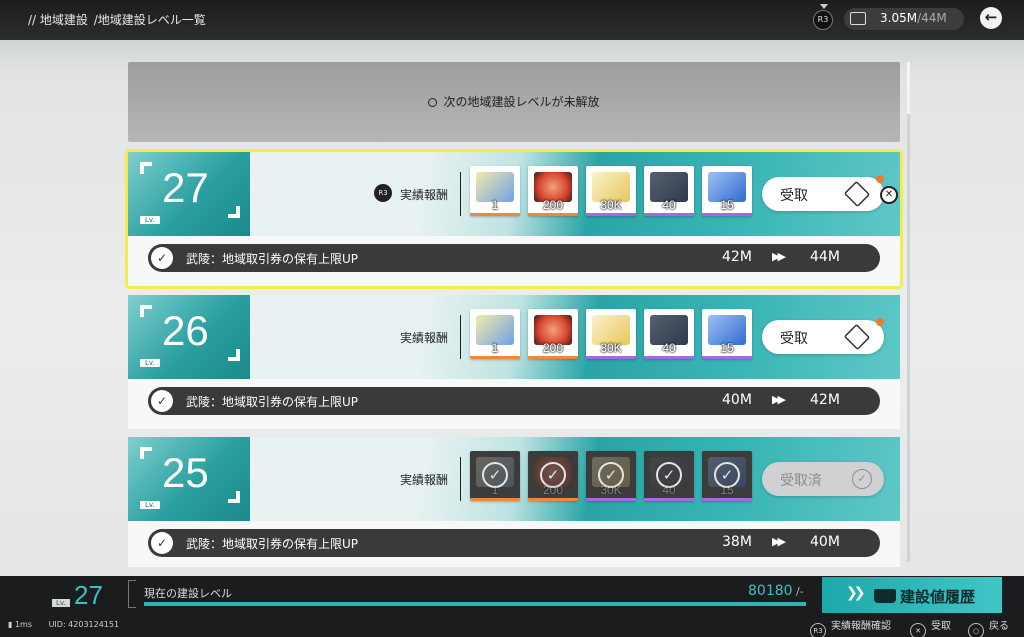  I want to click on effect-bar: ✓ 武陵：地域取引券の保有上限UP 38M ▶▶ 40M, so click(514, 543).